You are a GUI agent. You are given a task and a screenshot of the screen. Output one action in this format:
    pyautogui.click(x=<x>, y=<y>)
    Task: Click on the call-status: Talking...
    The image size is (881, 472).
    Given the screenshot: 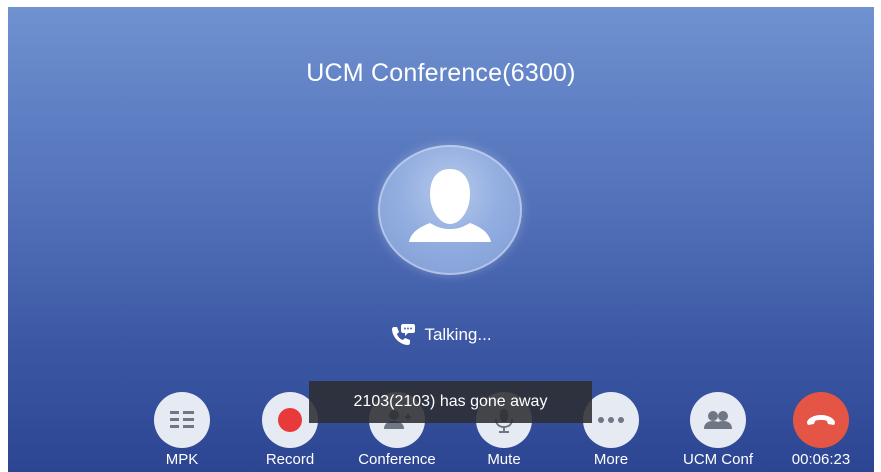 What is the action you would take?
    pyautogui.click(x=441, y=335)
    